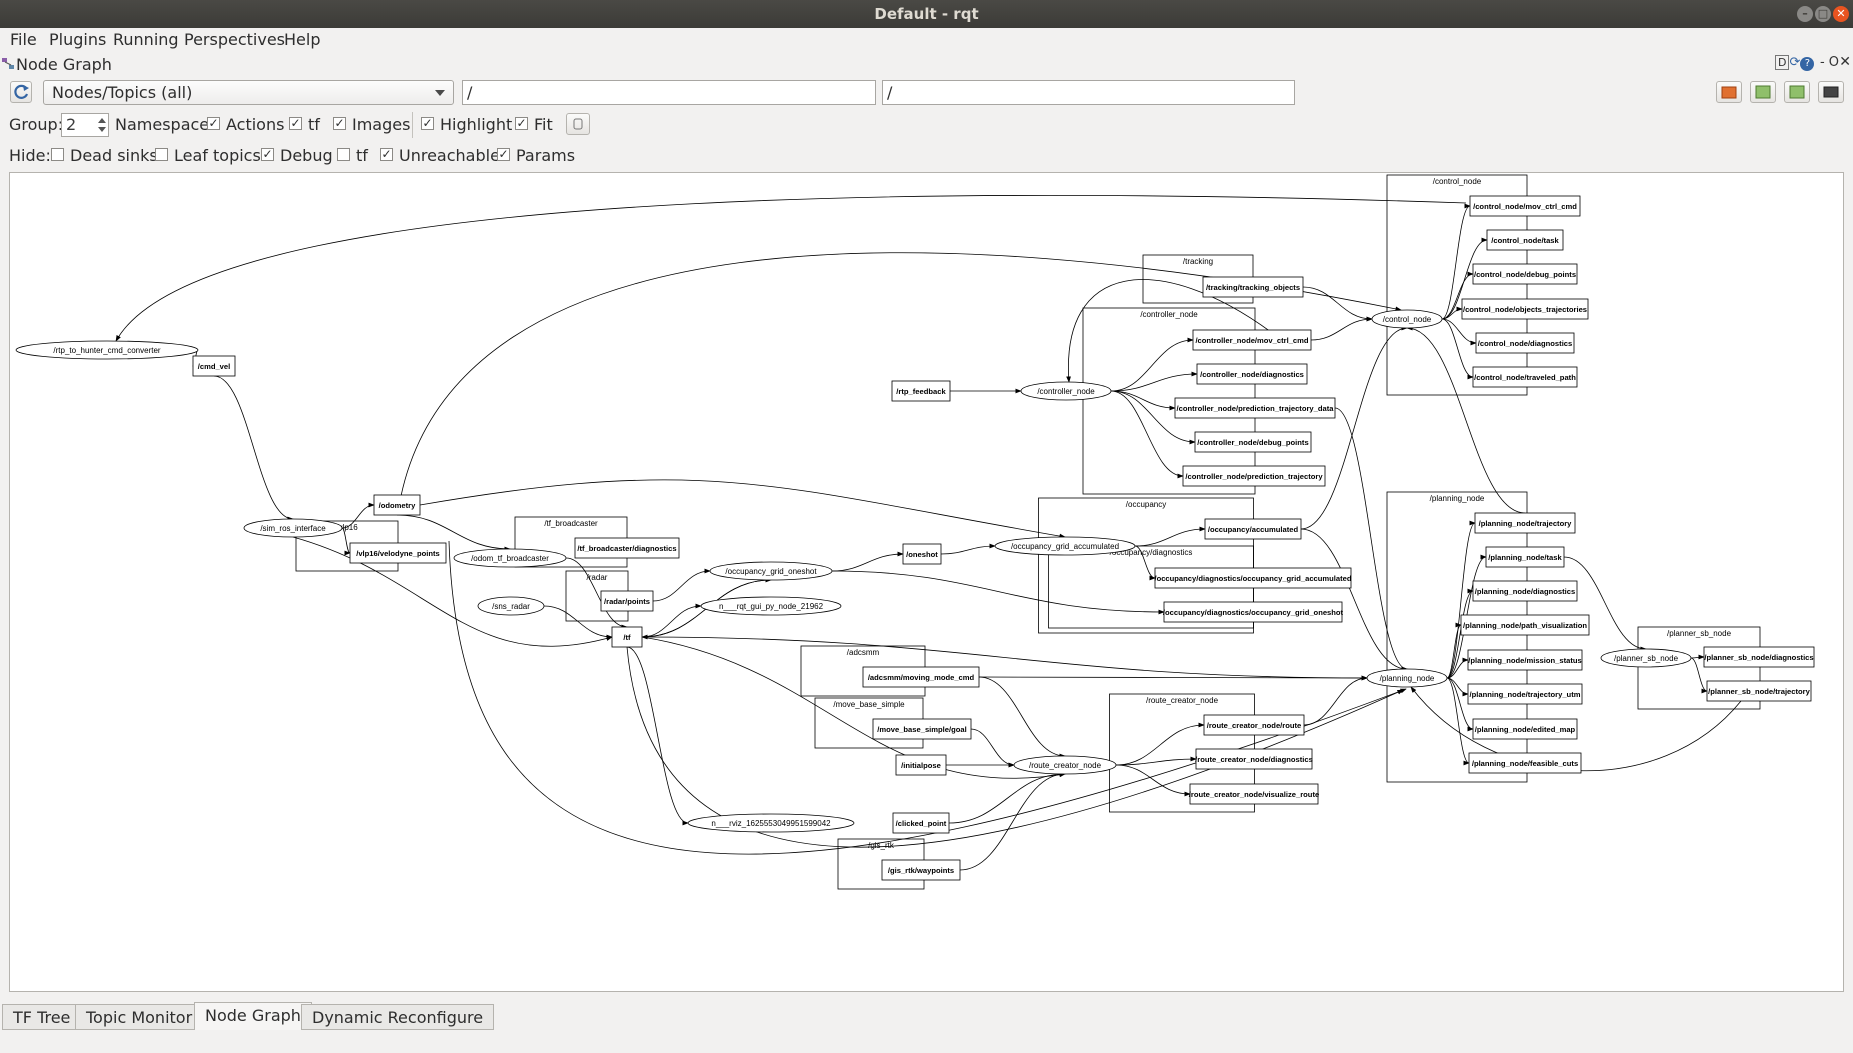  I want to click on graph-topic-ctl_mov: /control_node/mov_ctrl_cmd, so click(1525, 206).